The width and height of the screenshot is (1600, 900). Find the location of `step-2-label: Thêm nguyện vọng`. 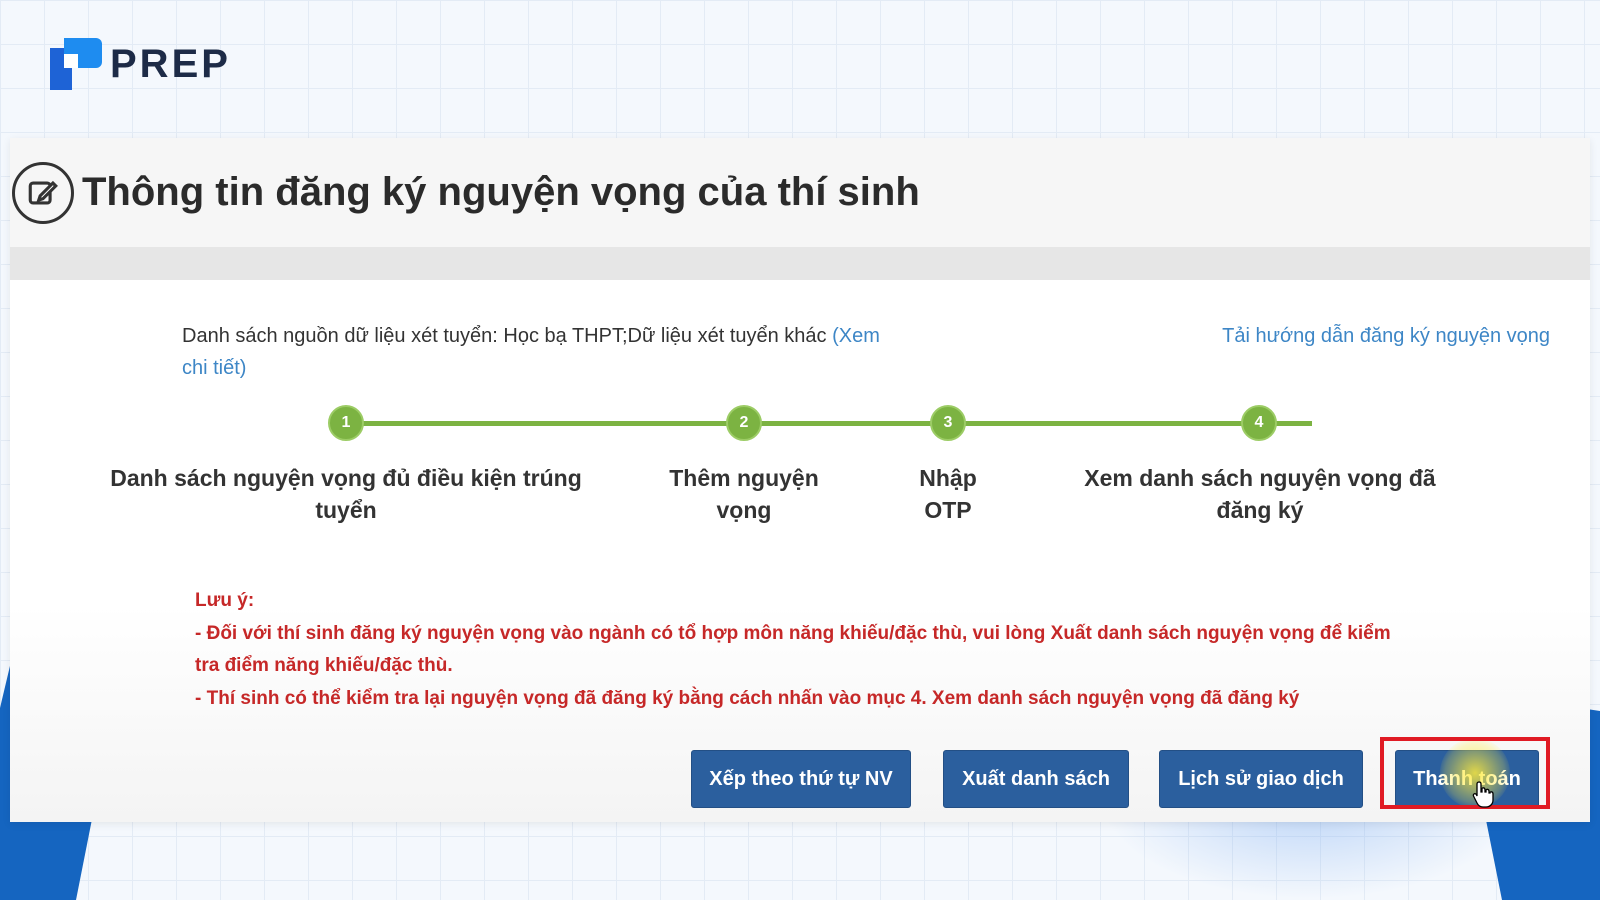

step-2-label: Thêm nguyện vọng is located at coordinates (744, 494).